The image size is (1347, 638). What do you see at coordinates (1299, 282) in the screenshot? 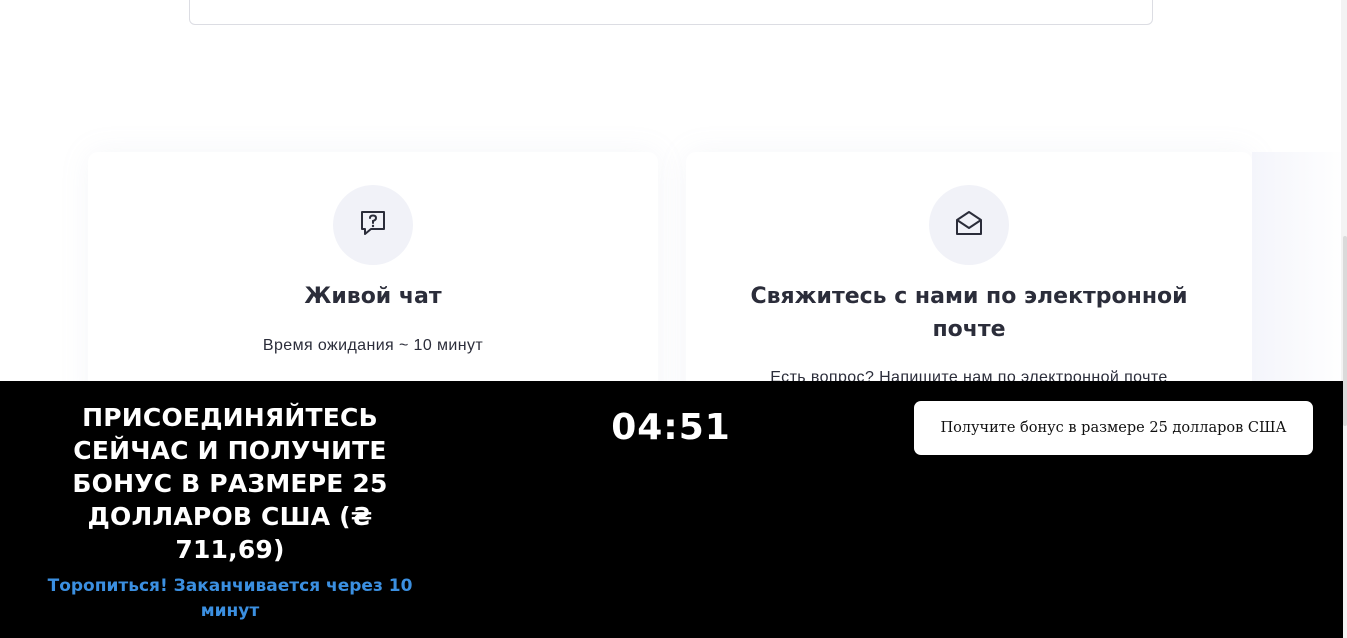
I see `card-edge-fade` at bounding box center [1299, 282].